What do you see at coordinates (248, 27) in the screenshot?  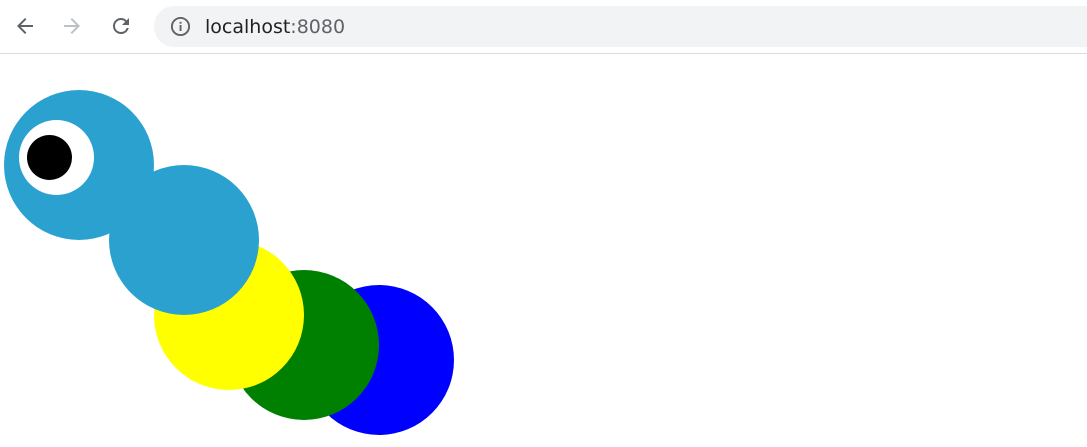 I see `url-host: localhost` at bounding box center [248, 27].